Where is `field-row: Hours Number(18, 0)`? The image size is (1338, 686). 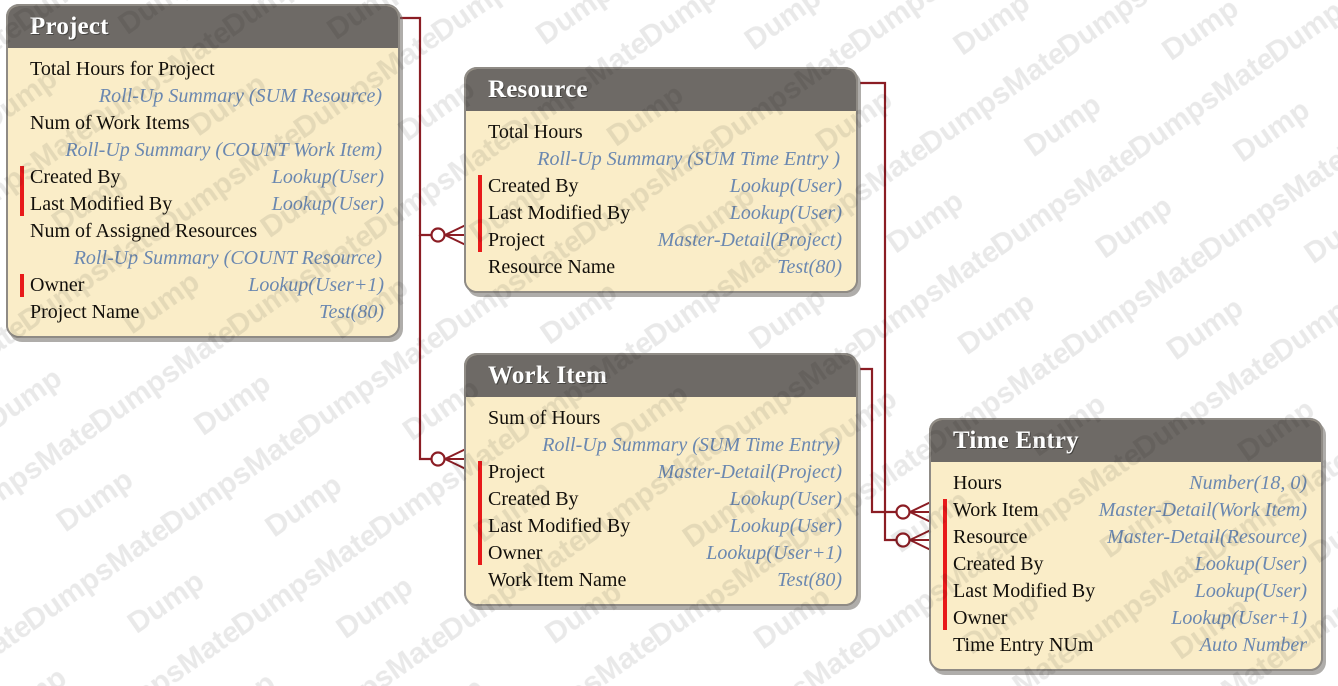 field-row: Hours Number(18, 0) is located at coordinates (1126, 483).